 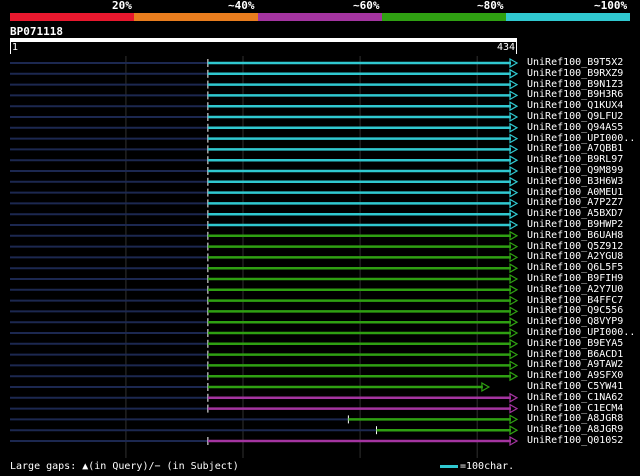 I want to click on hit-label: UniRef100_B3H6W3, so click(x=575, y=181).